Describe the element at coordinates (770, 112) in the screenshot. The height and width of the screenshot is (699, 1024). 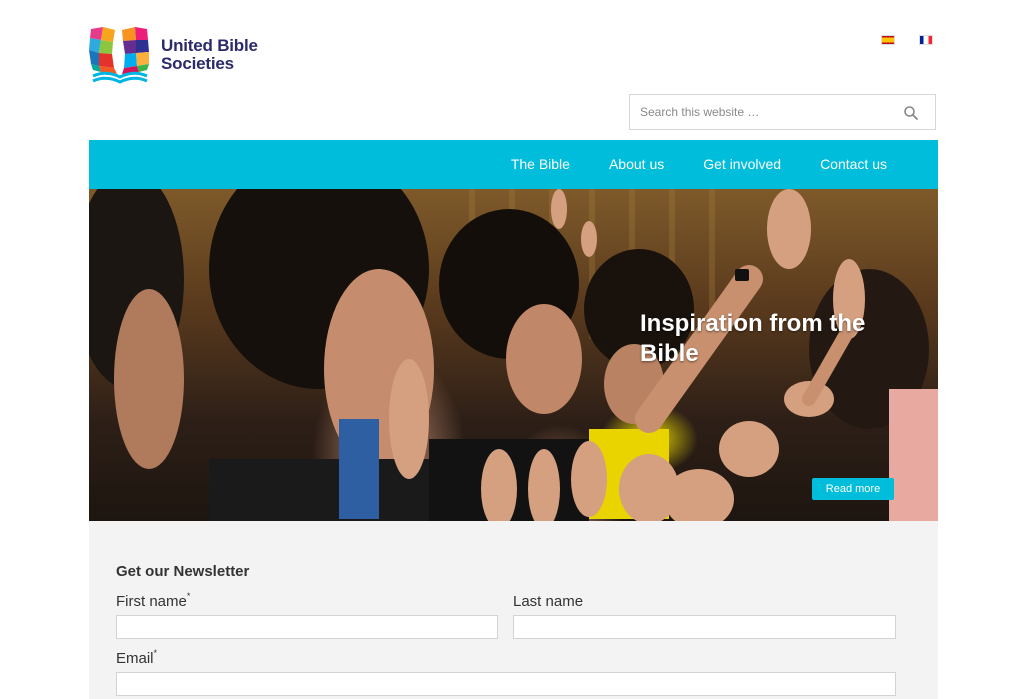
I see `search-input` at that location.